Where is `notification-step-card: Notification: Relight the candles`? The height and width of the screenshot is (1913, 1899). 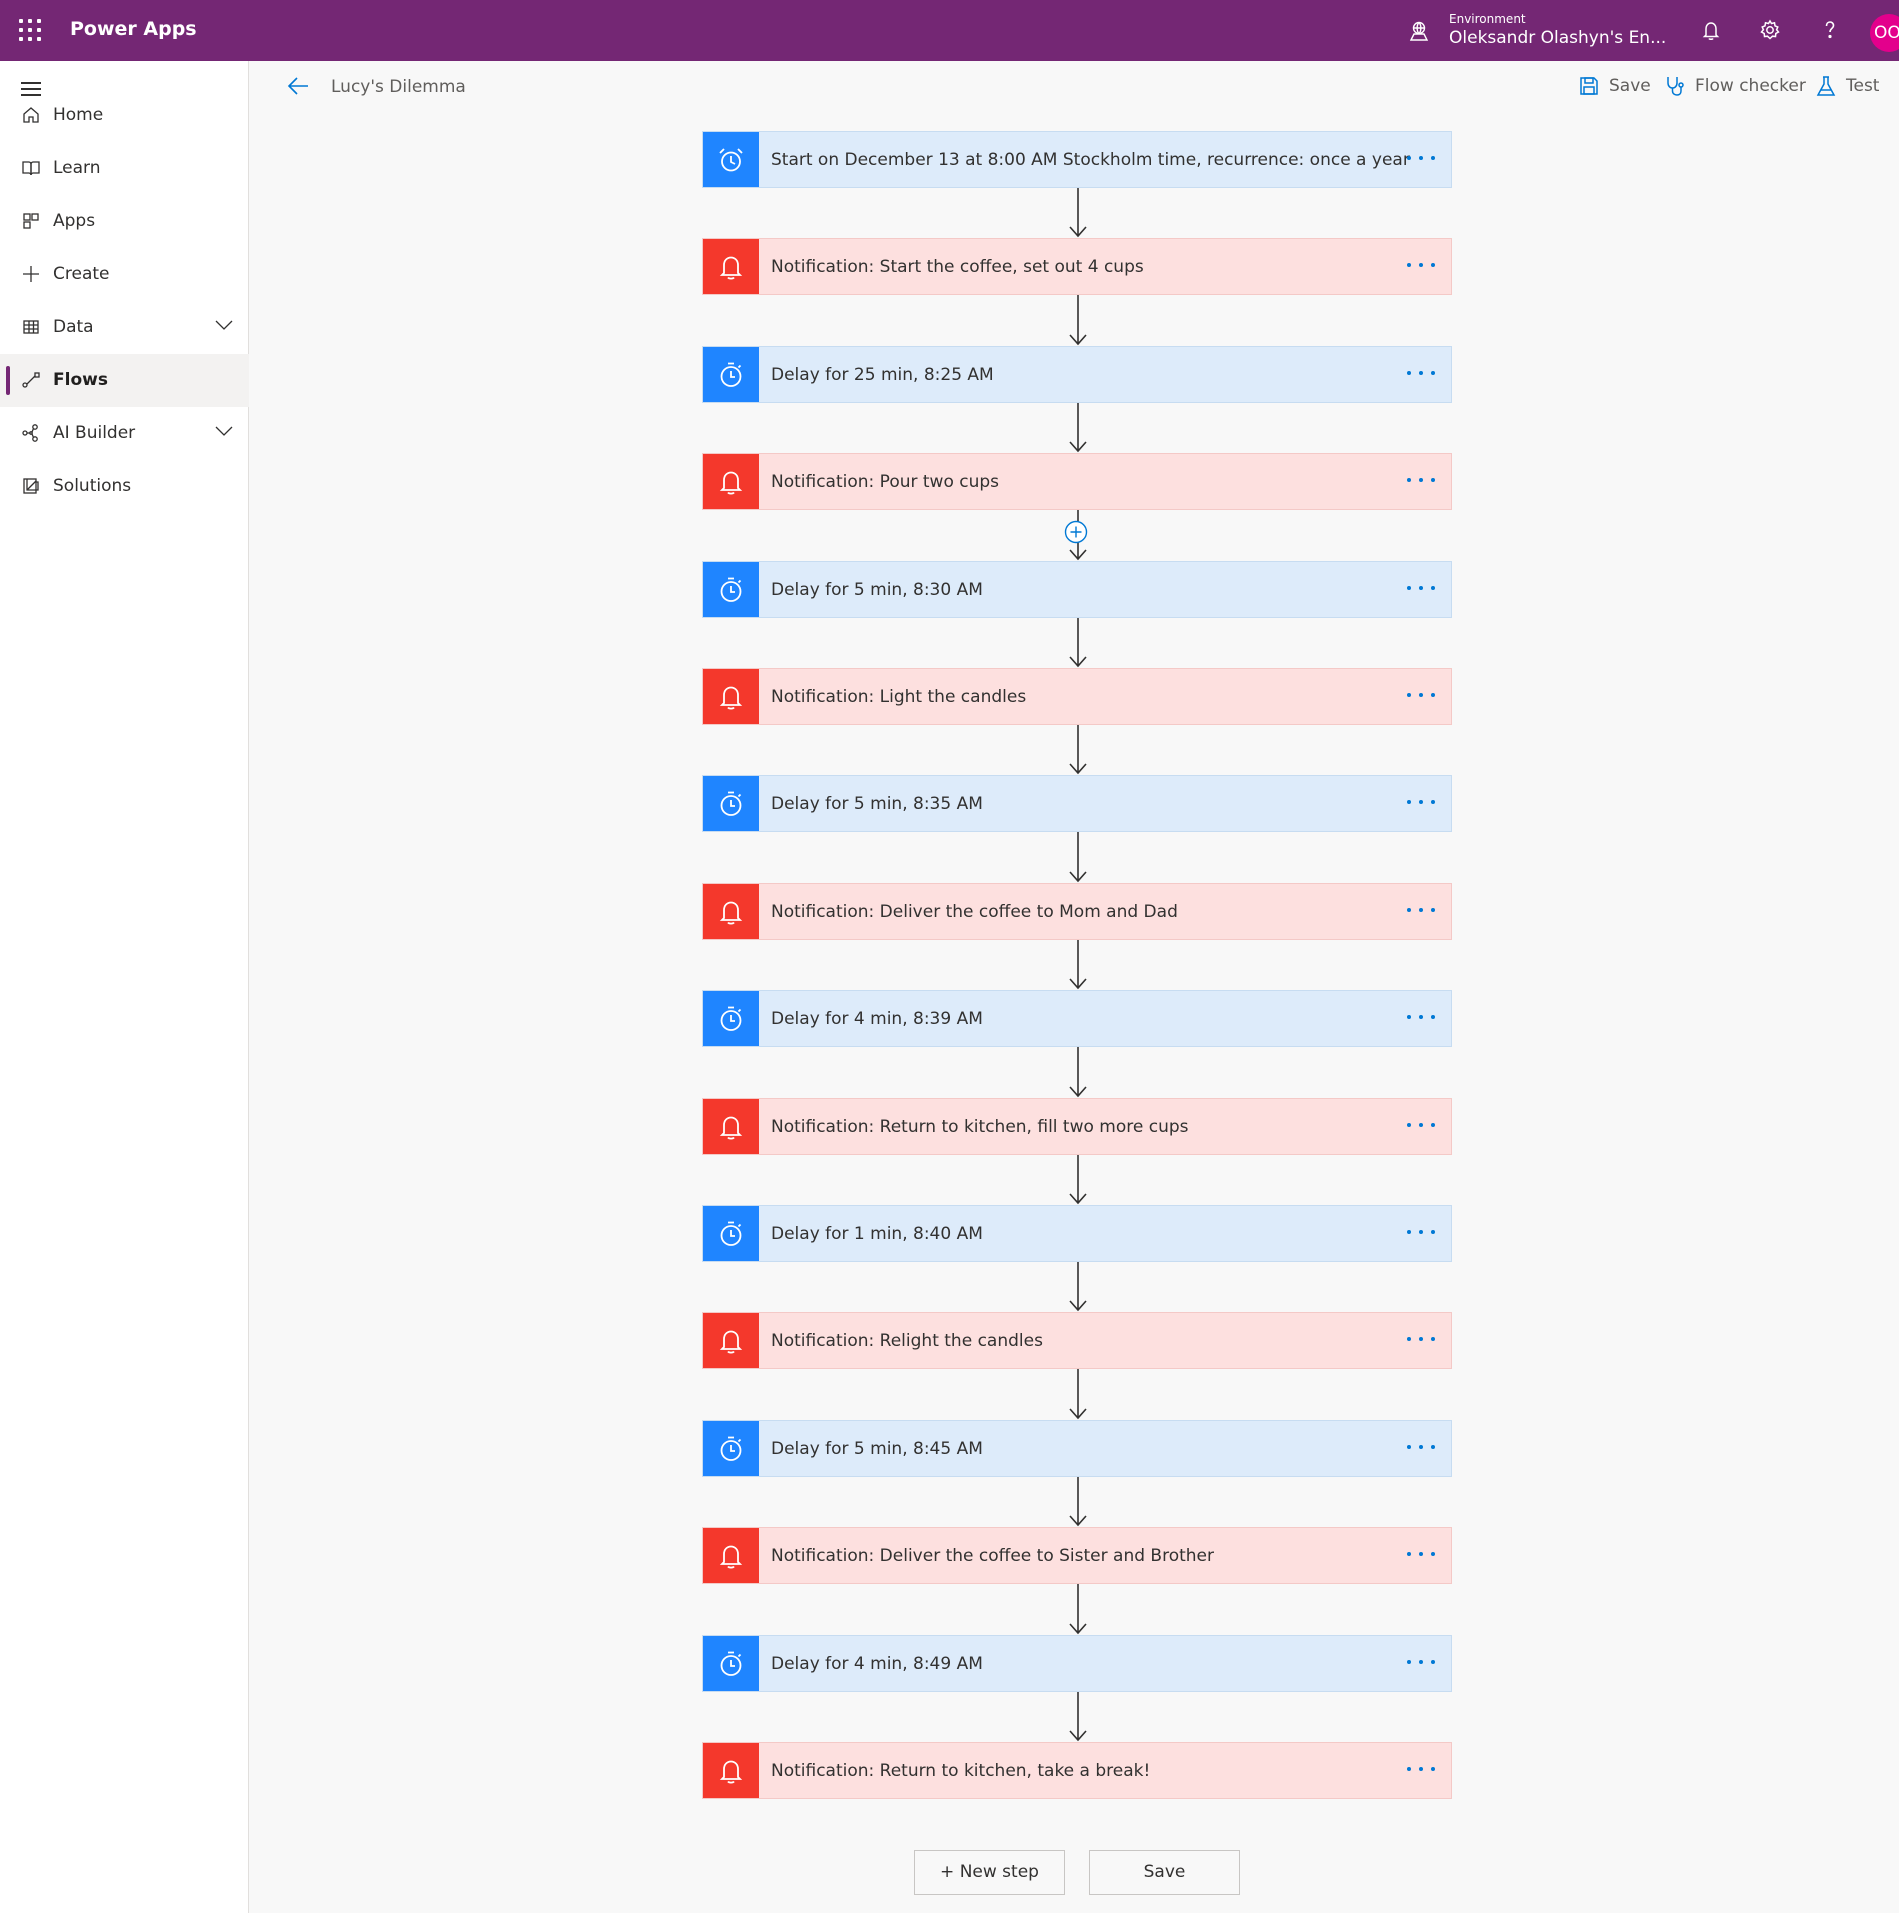
notification-step-card: Notification: Relight the candles is located at coordinates (1077, 1340).